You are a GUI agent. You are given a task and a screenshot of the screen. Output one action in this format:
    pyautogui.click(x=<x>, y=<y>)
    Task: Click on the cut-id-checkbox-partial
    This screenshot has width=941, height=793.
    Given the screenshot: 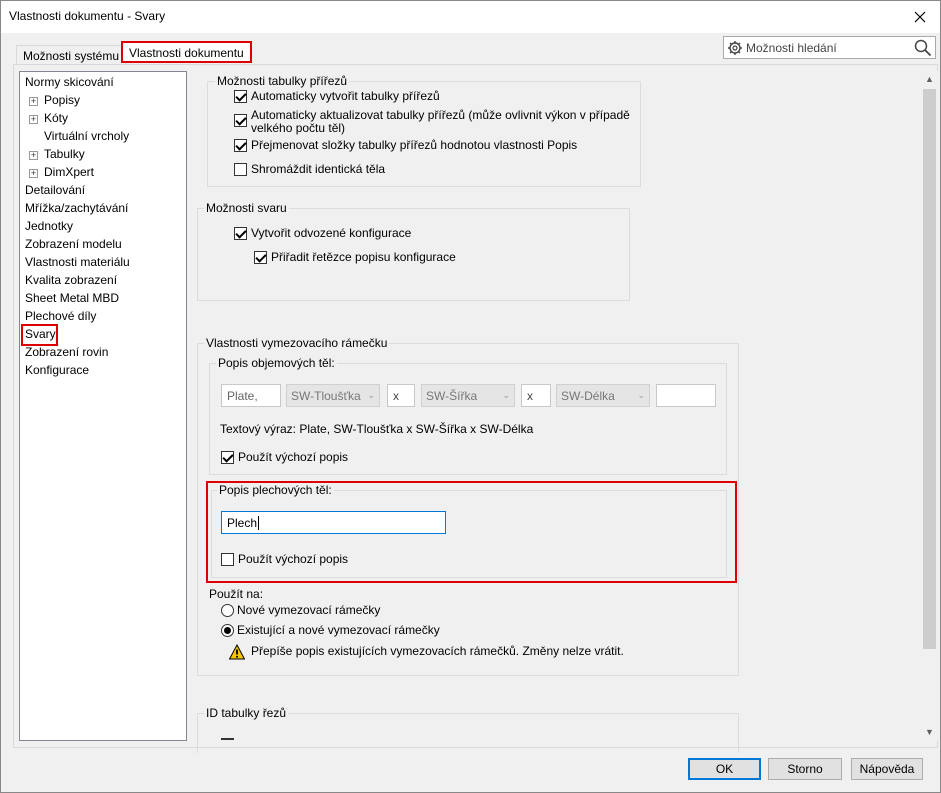 What is the action you would take?
    pyautogui.click(x=227, y=739)
    